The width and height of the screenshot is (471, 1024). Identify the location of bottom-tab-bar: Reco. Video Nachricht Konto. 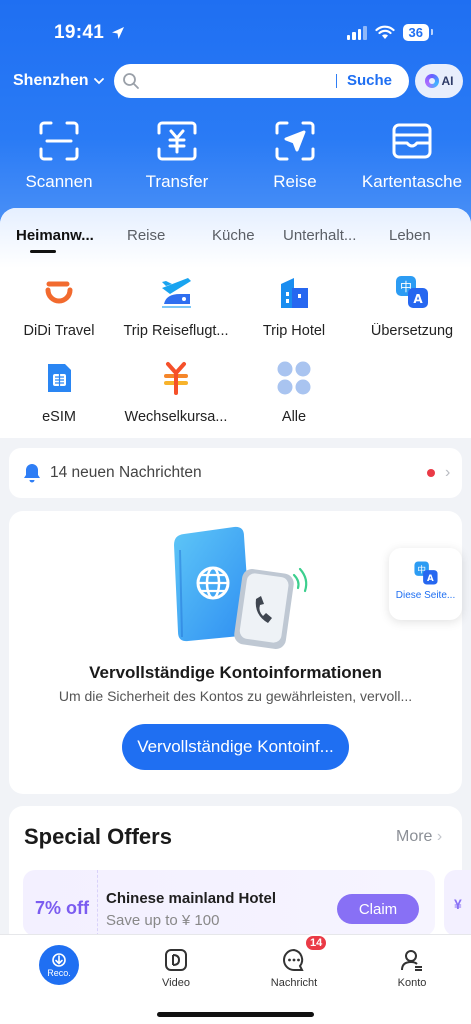
(235, 979).